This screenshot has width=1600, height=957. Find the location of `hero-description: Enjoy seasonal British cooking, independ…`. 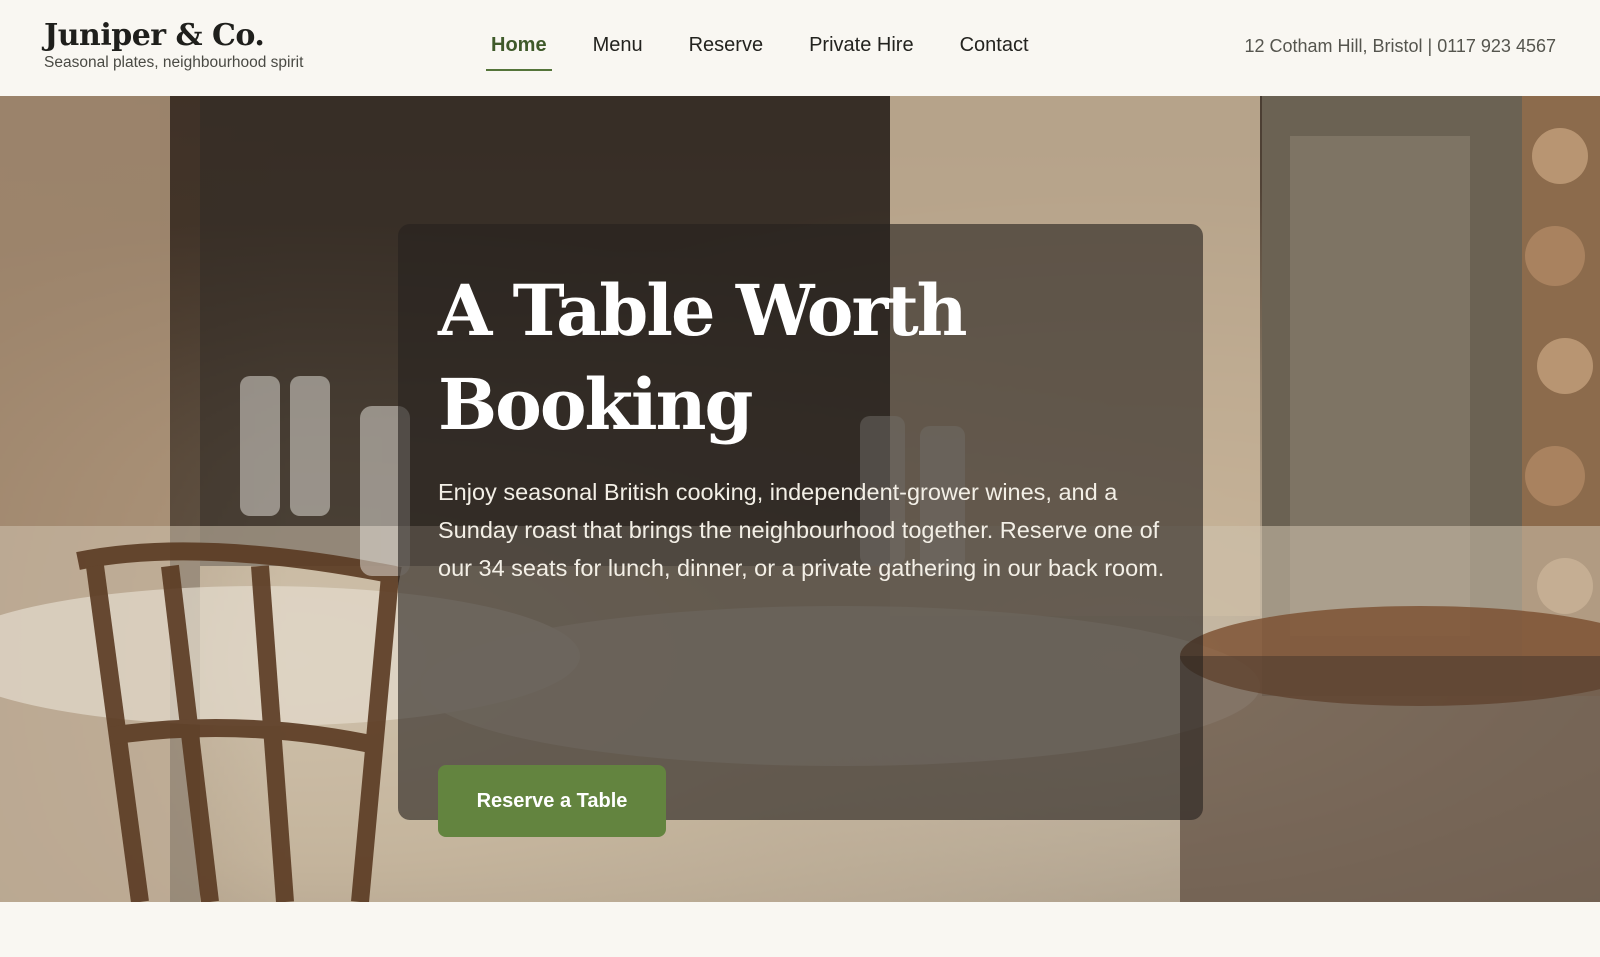

hero-description: Enjoy seasonal British cooking, independ… is located at coordinates (801, 530).